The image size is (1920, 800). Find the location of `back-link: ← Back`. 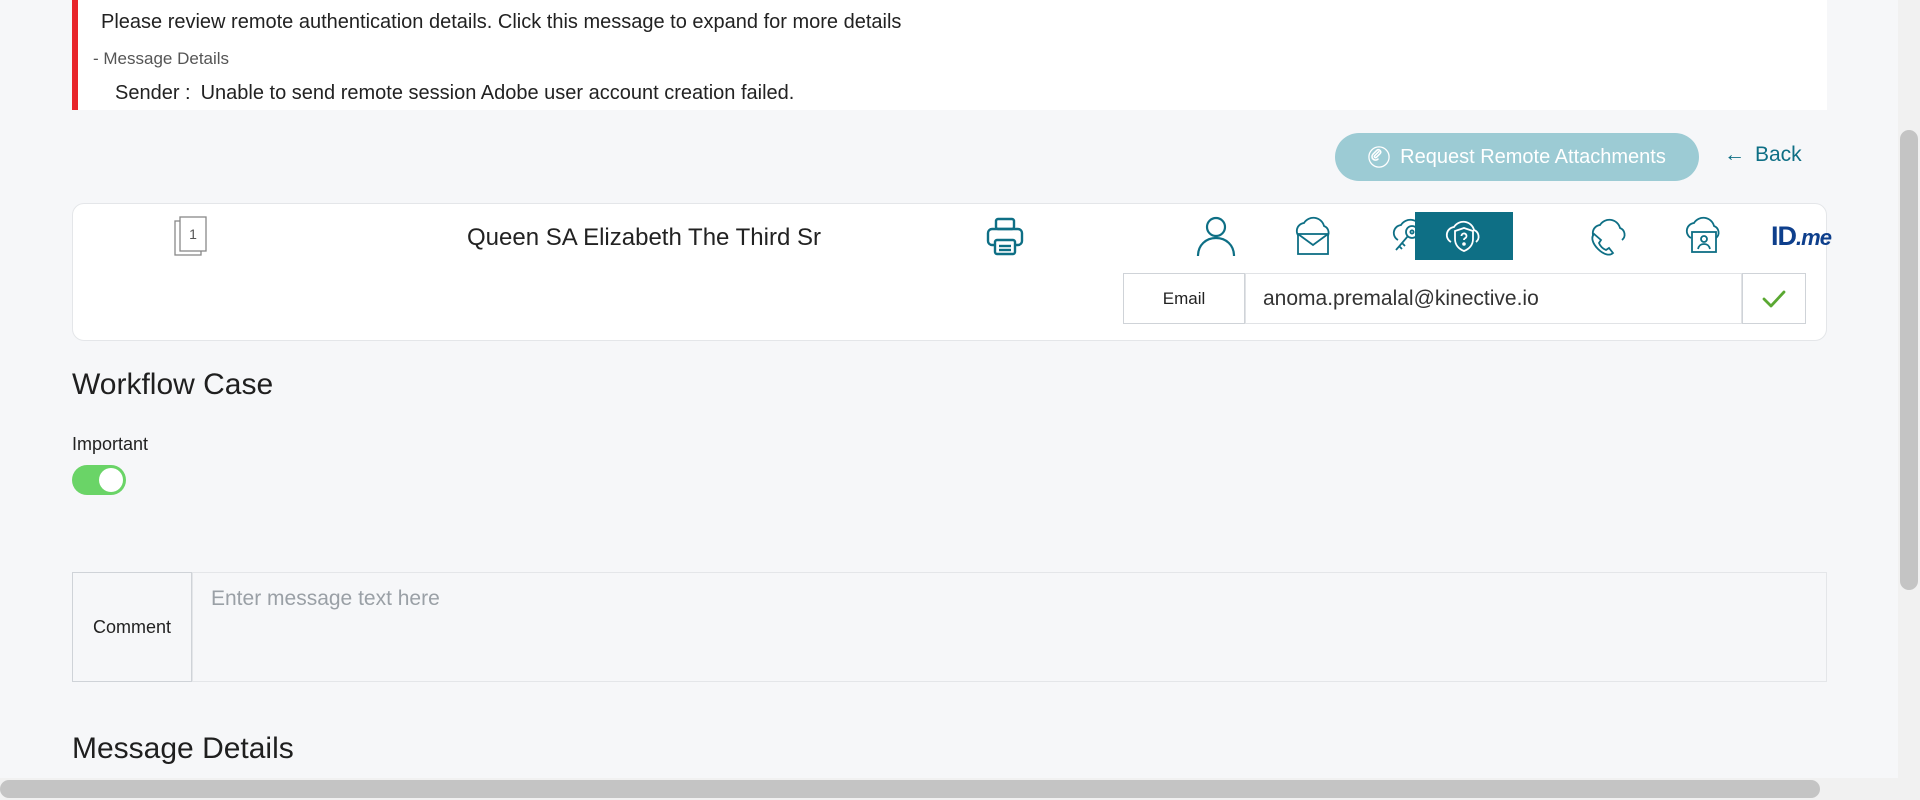

back-link: ← Back is located at coordinates (1763, 155).